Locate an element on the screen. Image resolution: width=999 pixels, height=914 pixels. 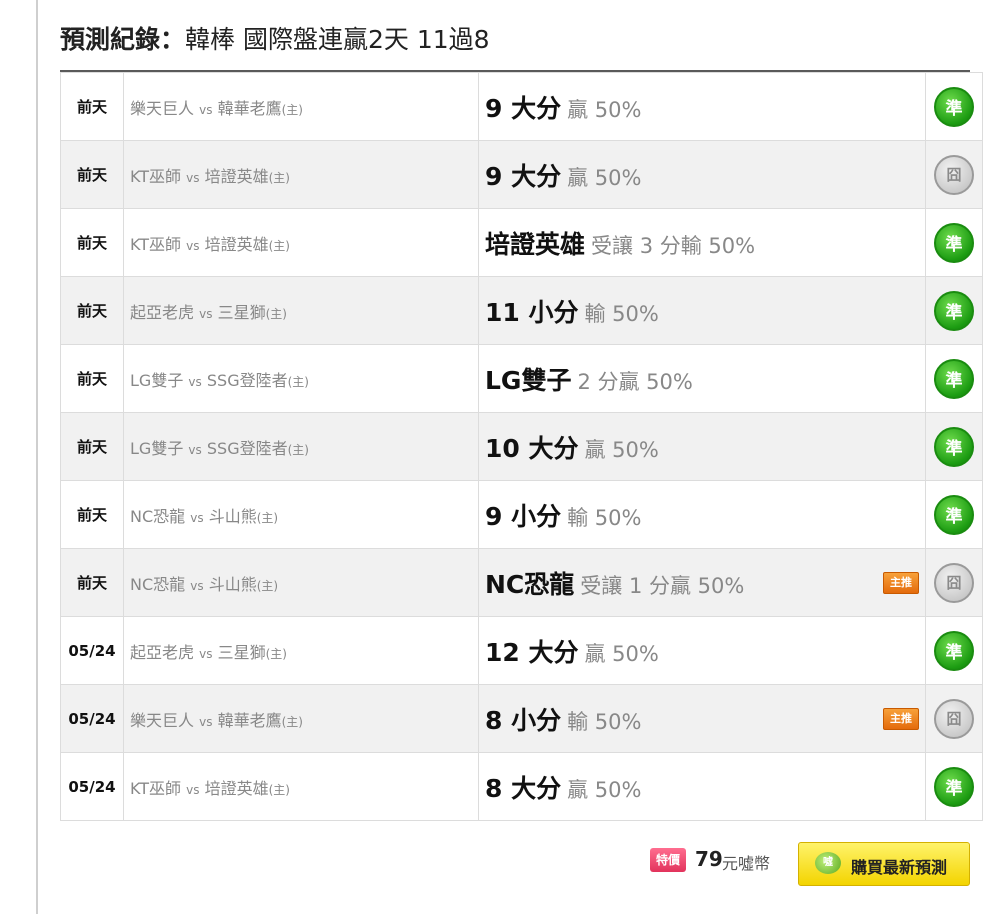
table-row: 前天 KT巫師 vs 培證英雄(主) 培證英雄 受讓 3 分輸 50% 準 is located at coordinates (521, 242).